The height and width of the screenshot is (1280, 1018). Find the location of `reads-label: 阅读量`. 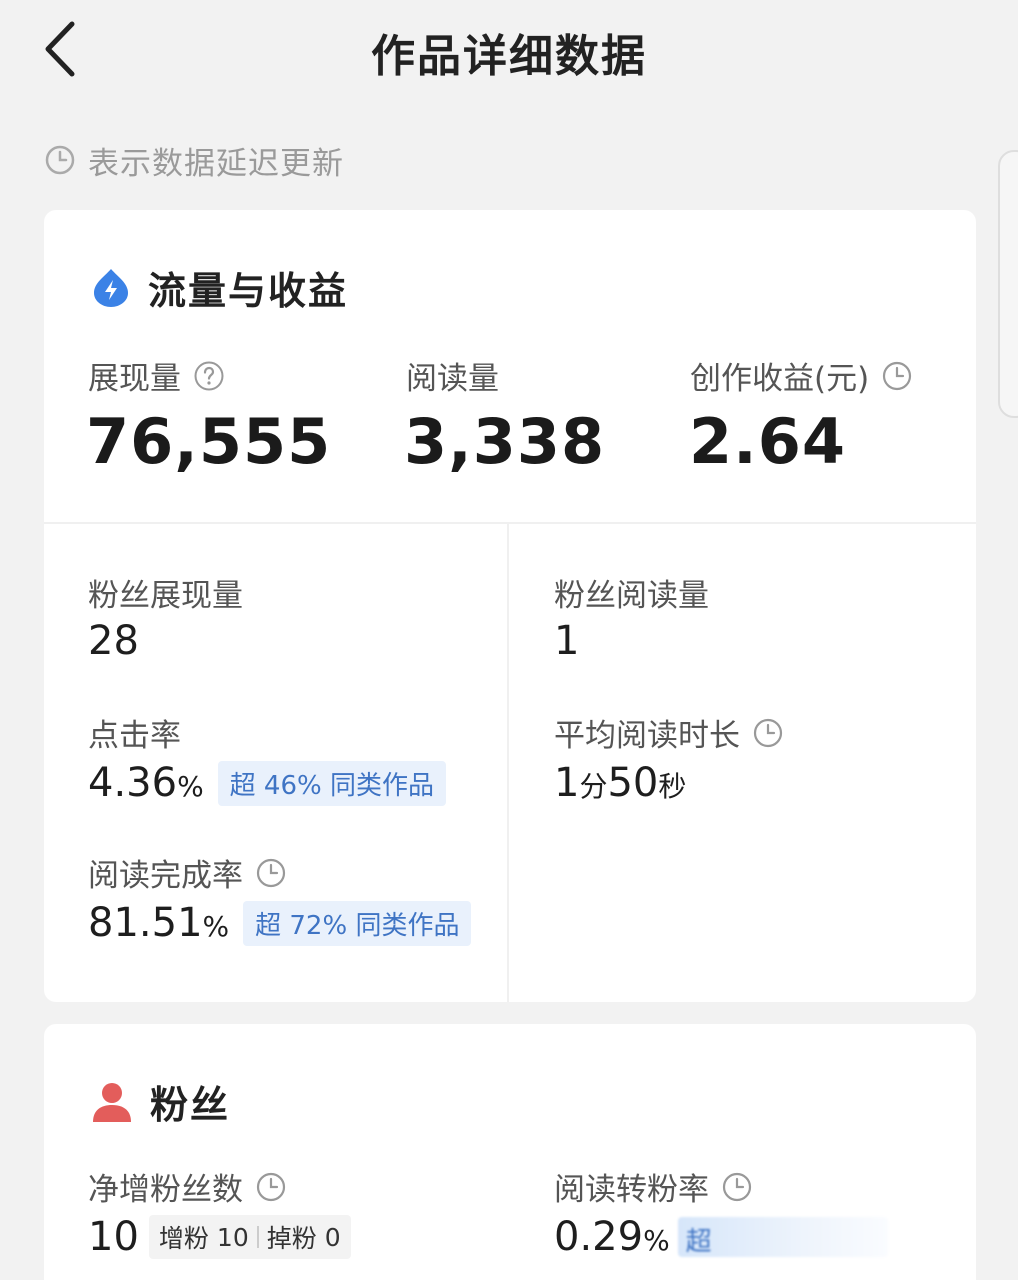

reads-label: 阅读量 is located at coordinates (452, 375).